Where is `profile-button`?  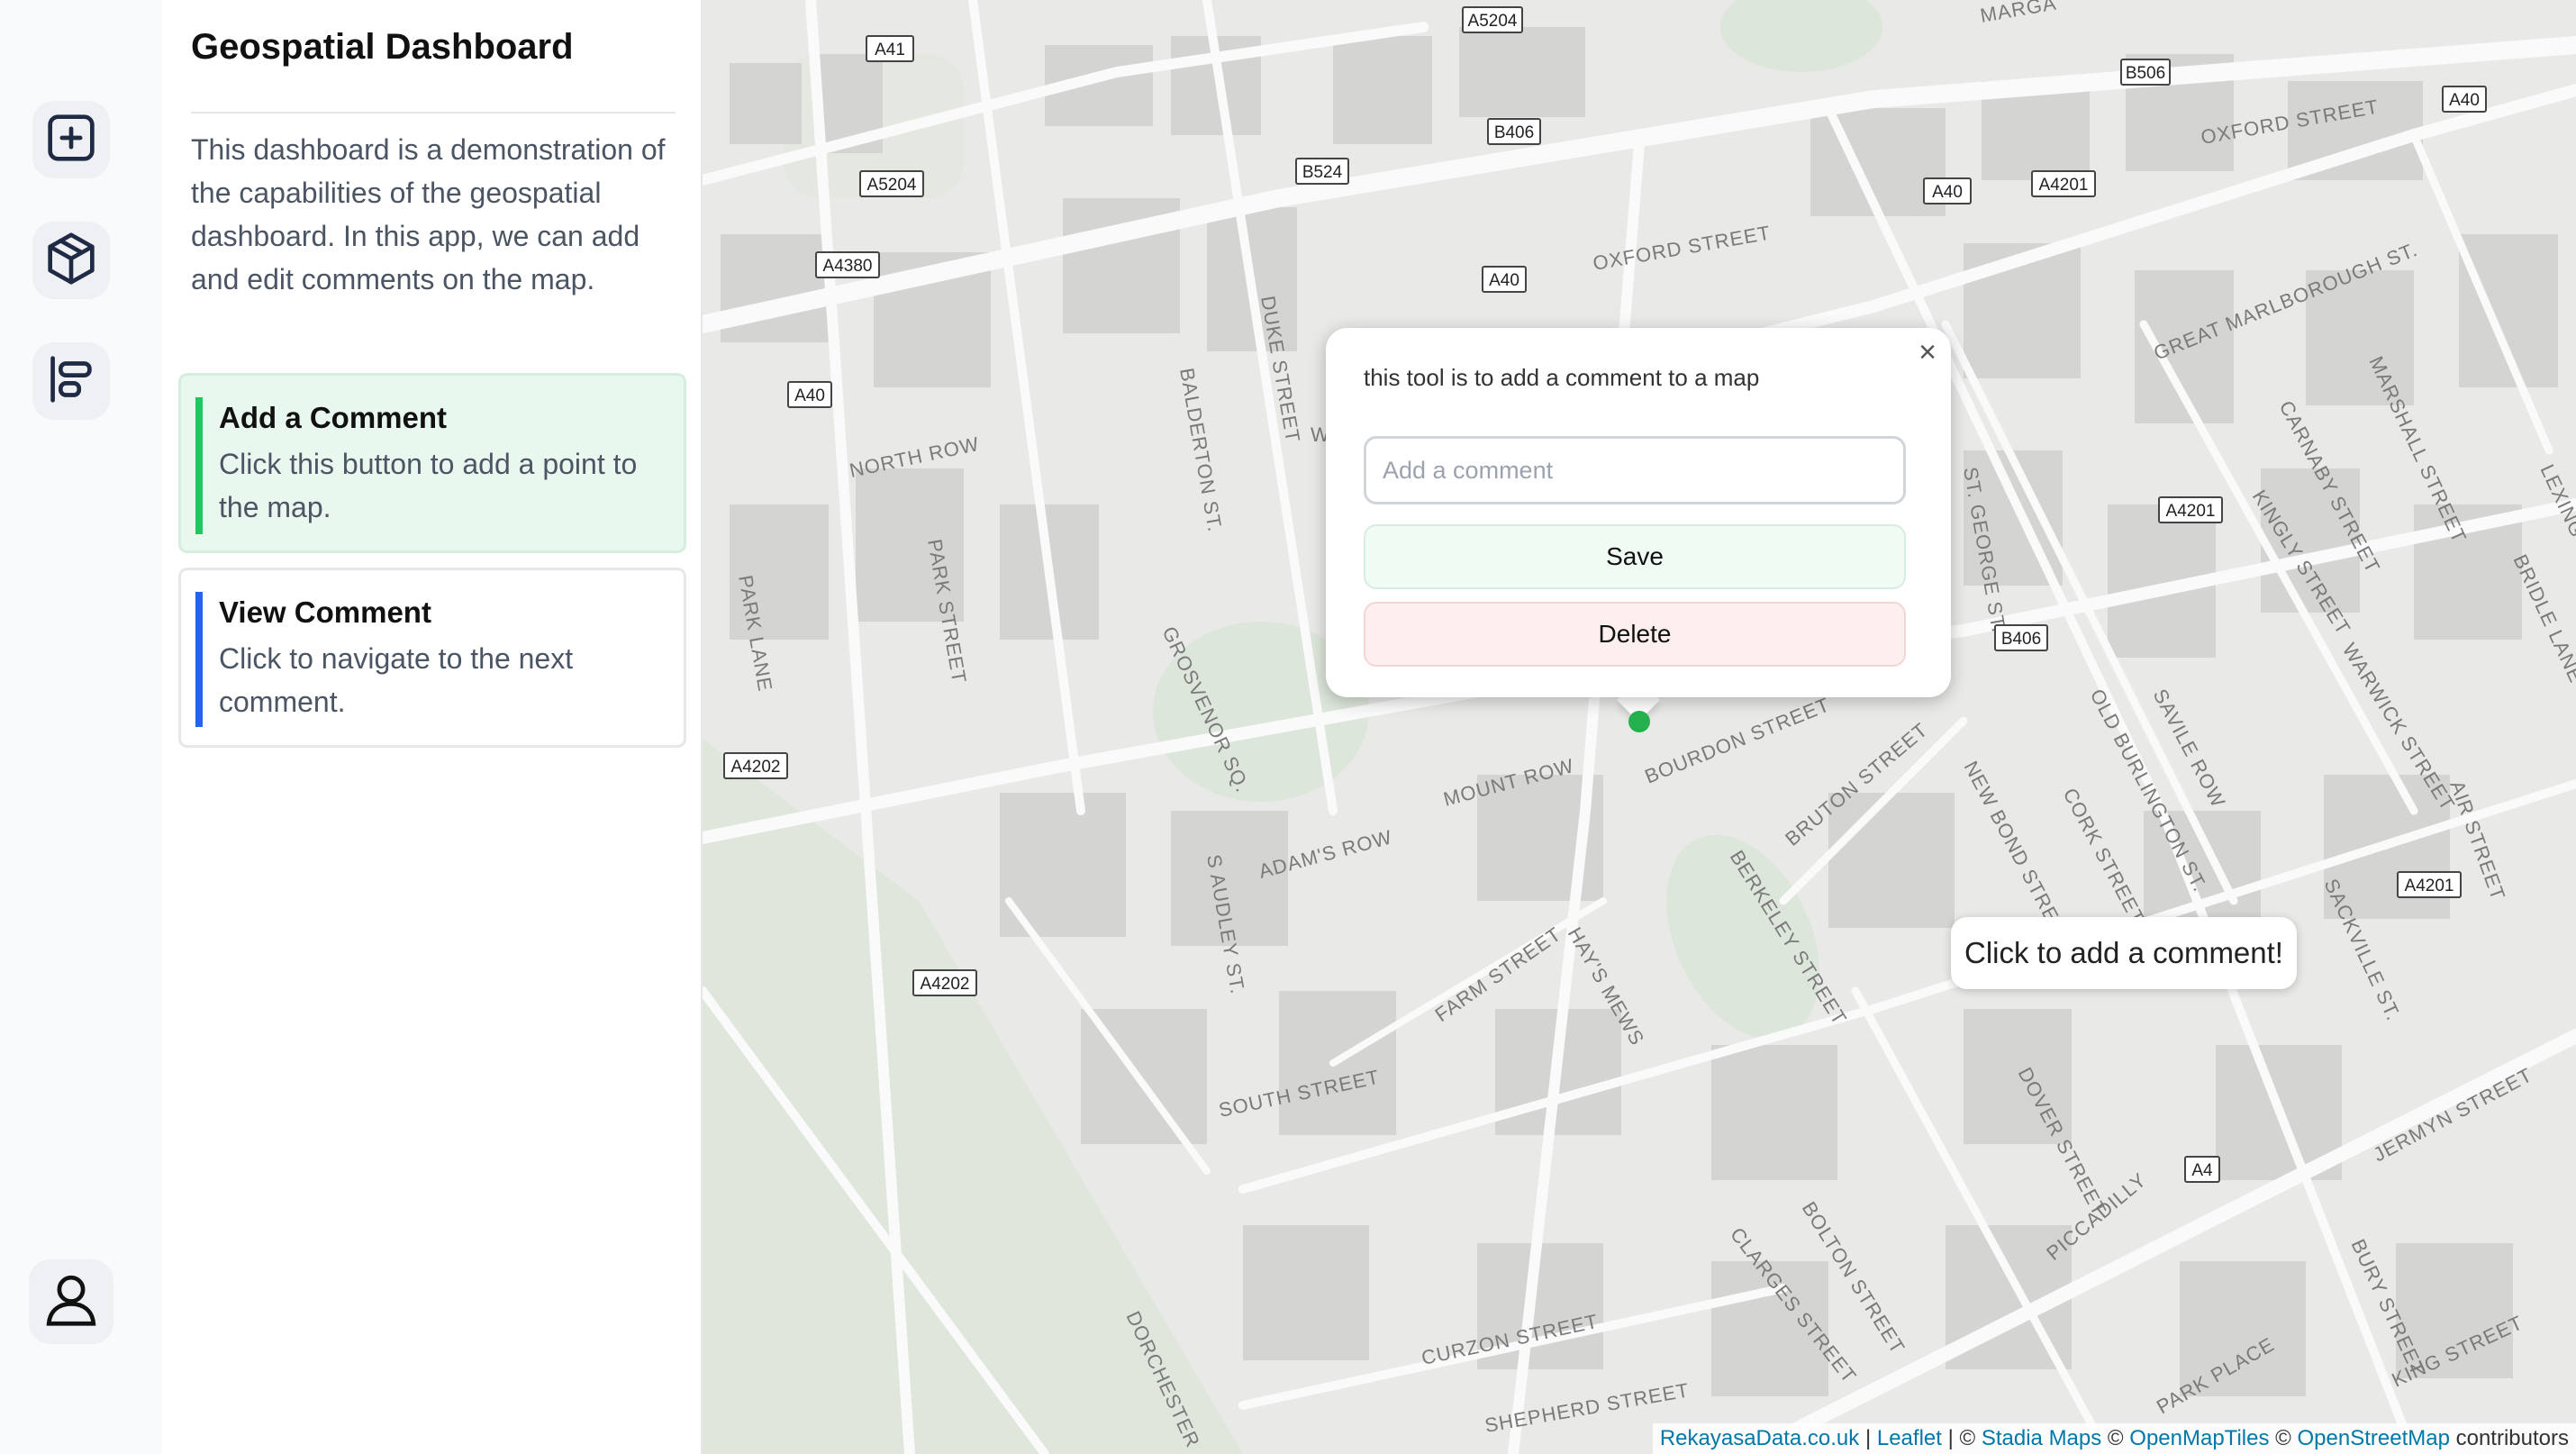 profile-button is located at coordinates (71, 1302).